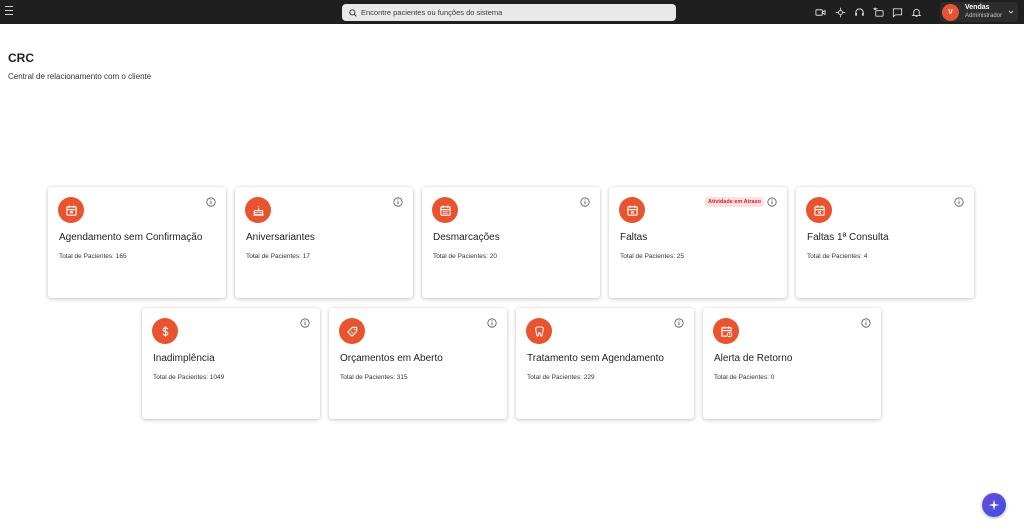 The image size is (1024, 532). What do you see at coordinates (231, 363) in the screenshot?
I see `card-inadimplencia: Inadimplência Total de Pacientes: 1049` at bounding box center [231, 363].